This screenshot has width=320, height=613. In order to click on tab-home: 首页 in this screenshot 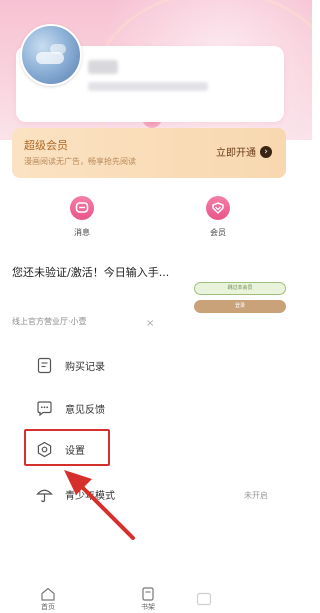, I will do `click(48, 599)`.